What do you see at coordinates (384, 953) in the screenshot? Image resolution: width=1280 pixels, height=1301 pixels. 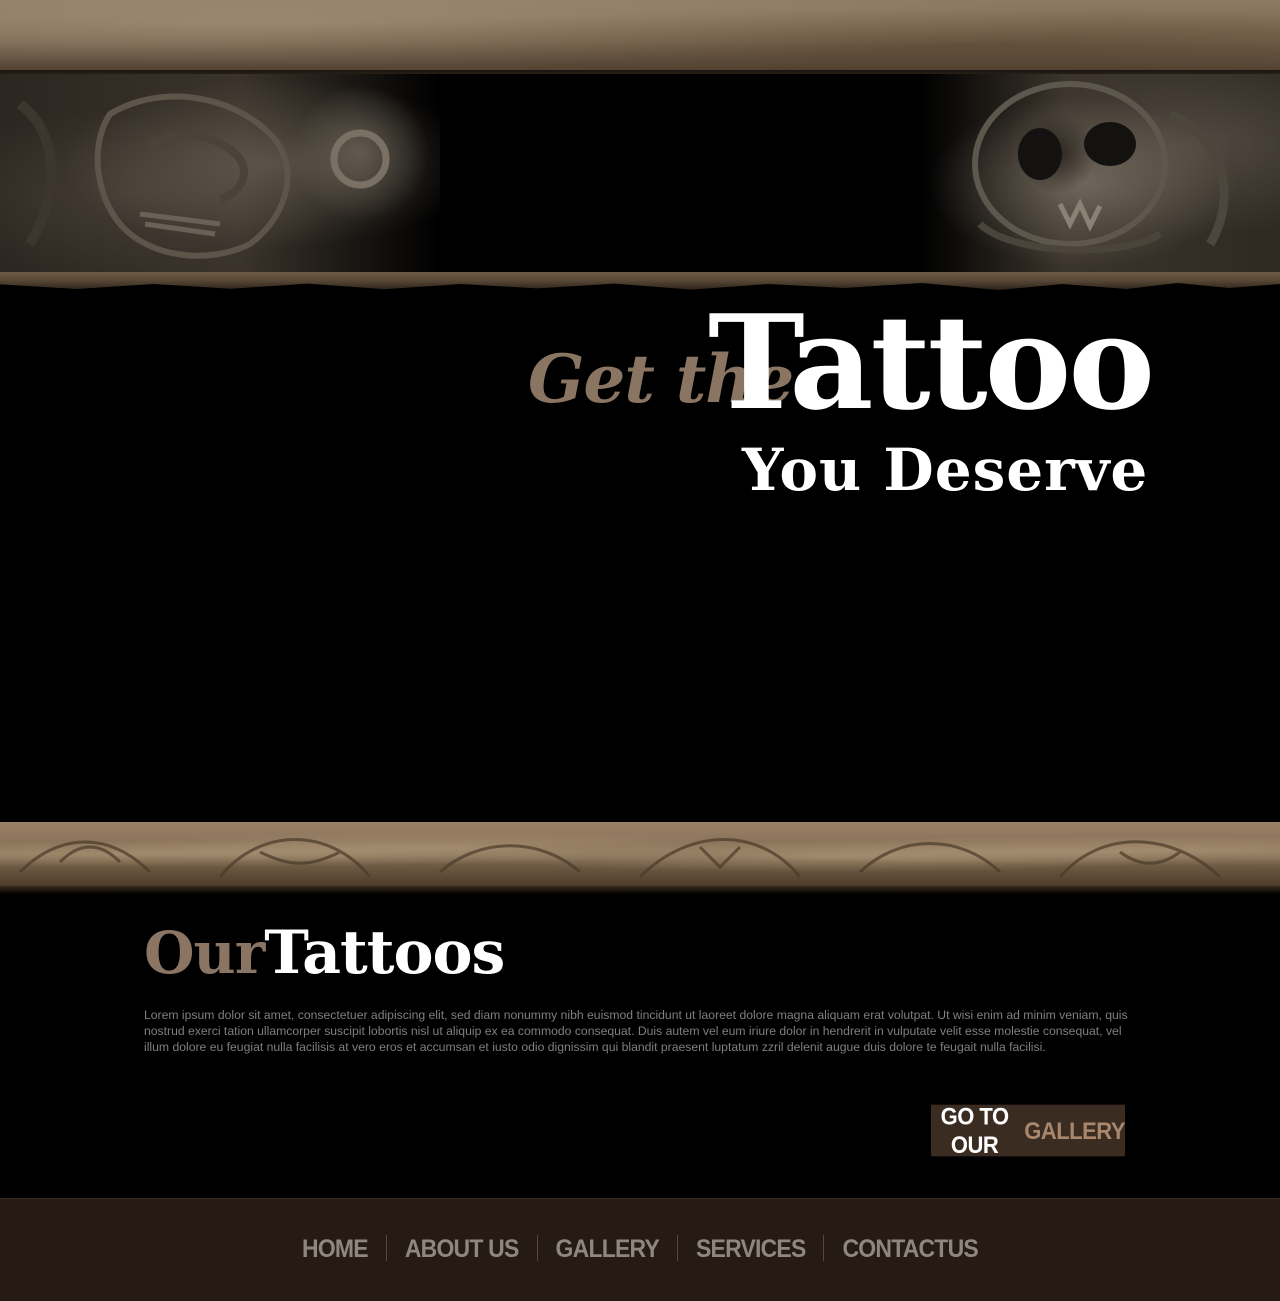 I see `section-title-main: Tattoos` at bounding box center [384, 953].